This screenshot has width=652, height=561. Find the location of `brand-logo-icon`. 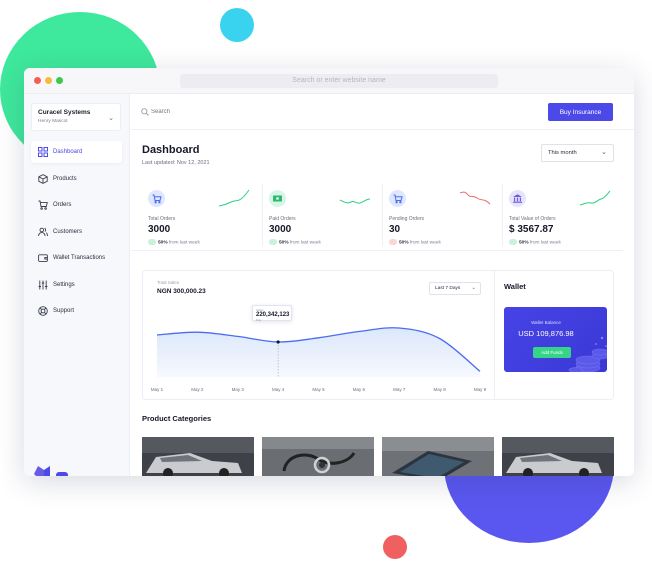

brand-logo-icon is located at coordinates (51, 471).